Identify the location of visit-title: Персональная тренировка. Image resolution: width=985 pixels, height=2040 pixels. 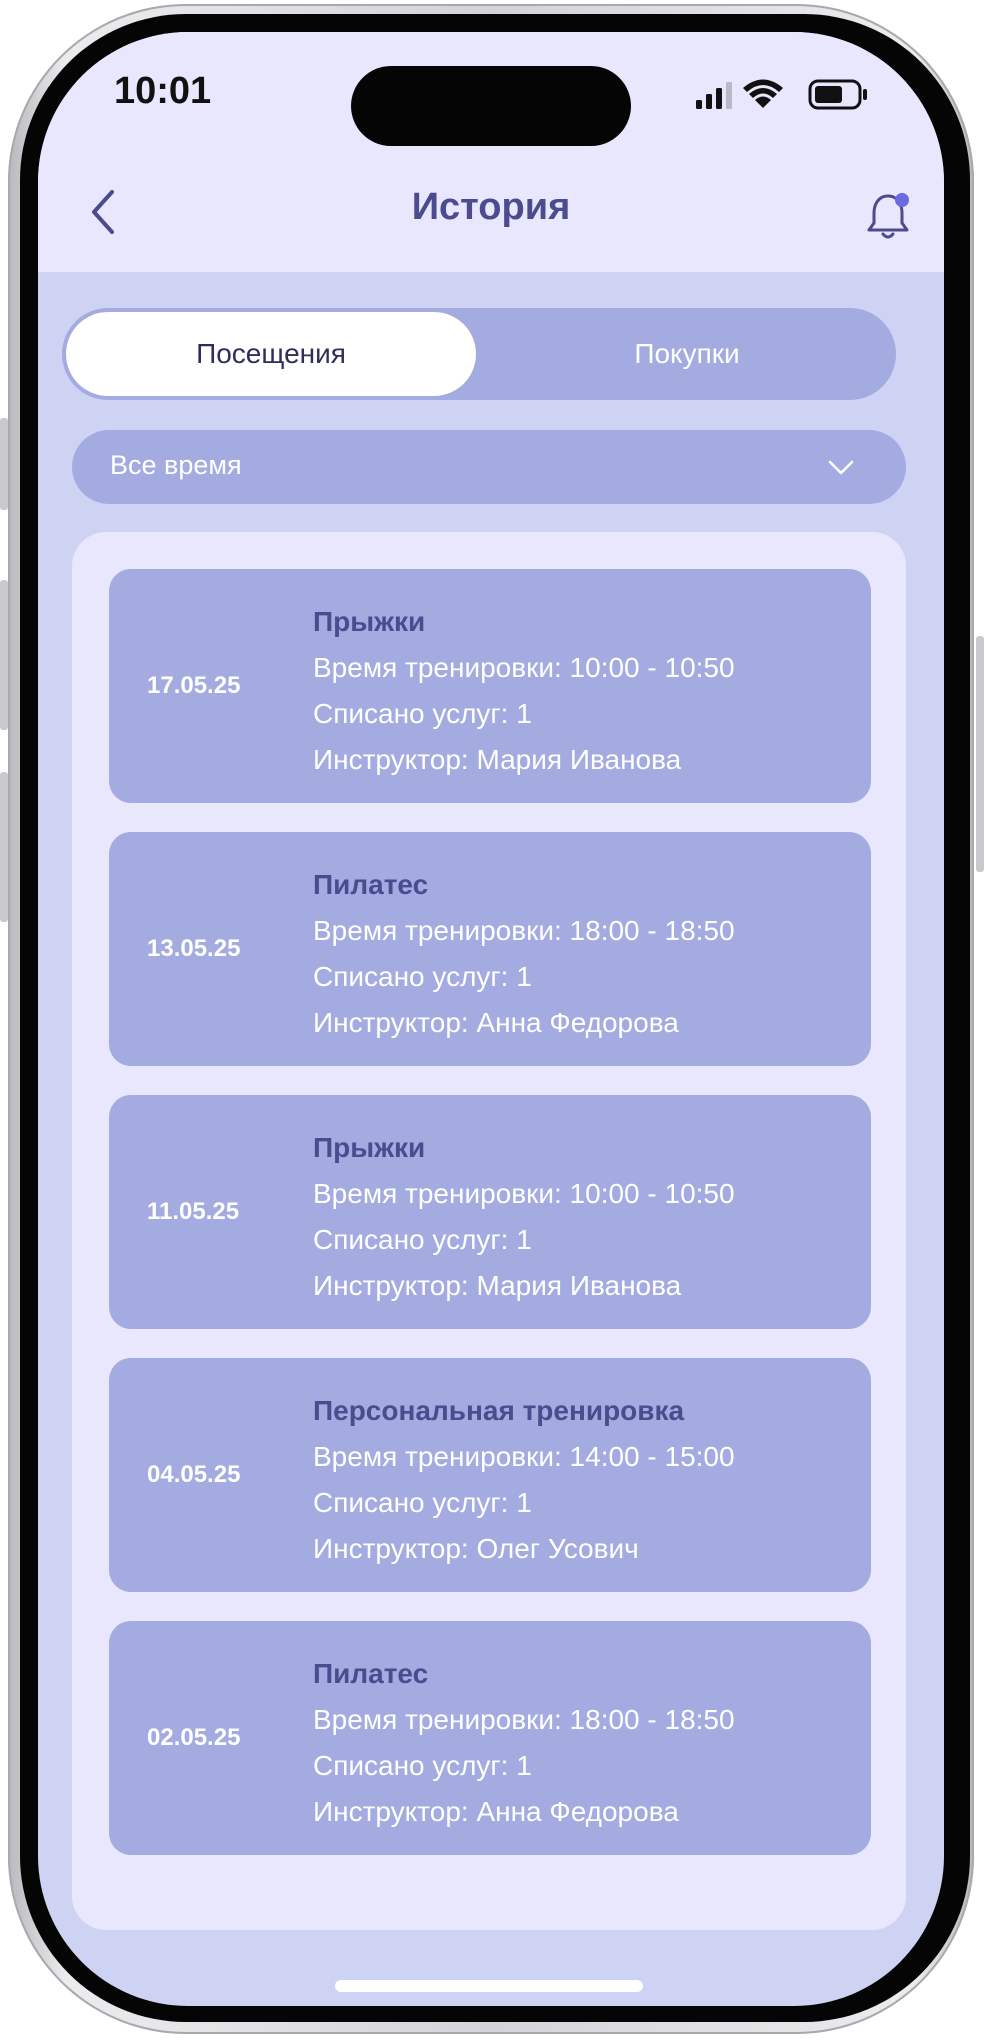
(499, 1410).